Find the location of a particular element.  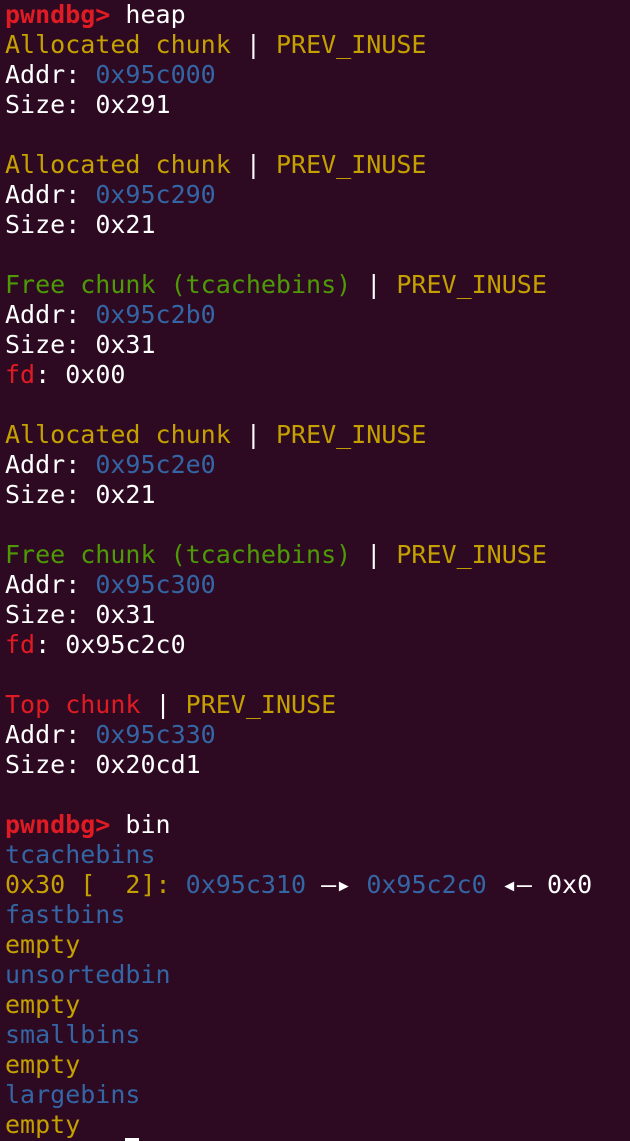

unsortedbin-value: empty is located at coordinates (43, 1004).